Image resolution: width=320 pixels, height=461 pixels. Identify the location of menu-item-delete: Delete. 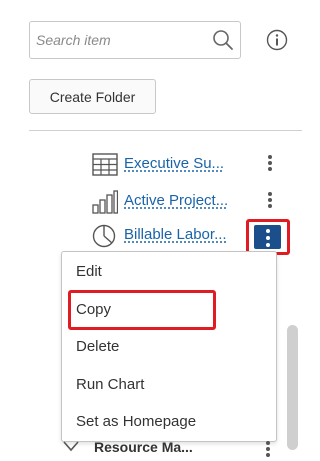
(97, 346).